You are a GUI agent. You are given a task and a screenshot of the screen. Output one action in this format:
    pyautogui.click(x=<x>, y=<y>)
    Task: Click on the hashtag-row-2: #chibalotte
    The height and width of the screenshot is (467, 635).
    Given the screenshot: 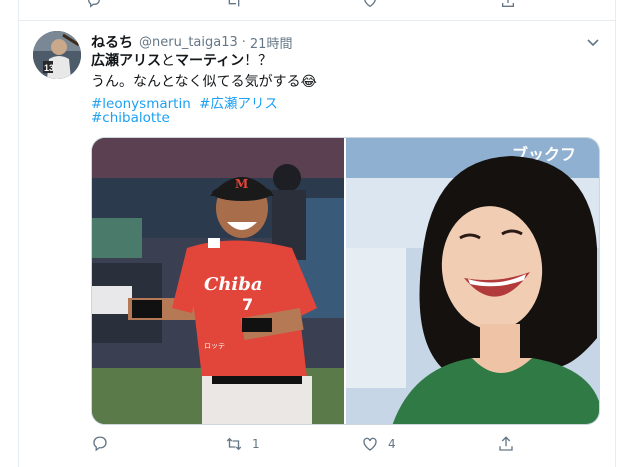 What is the action you would take?
    pyautogui.click(x=130, y=118)
    